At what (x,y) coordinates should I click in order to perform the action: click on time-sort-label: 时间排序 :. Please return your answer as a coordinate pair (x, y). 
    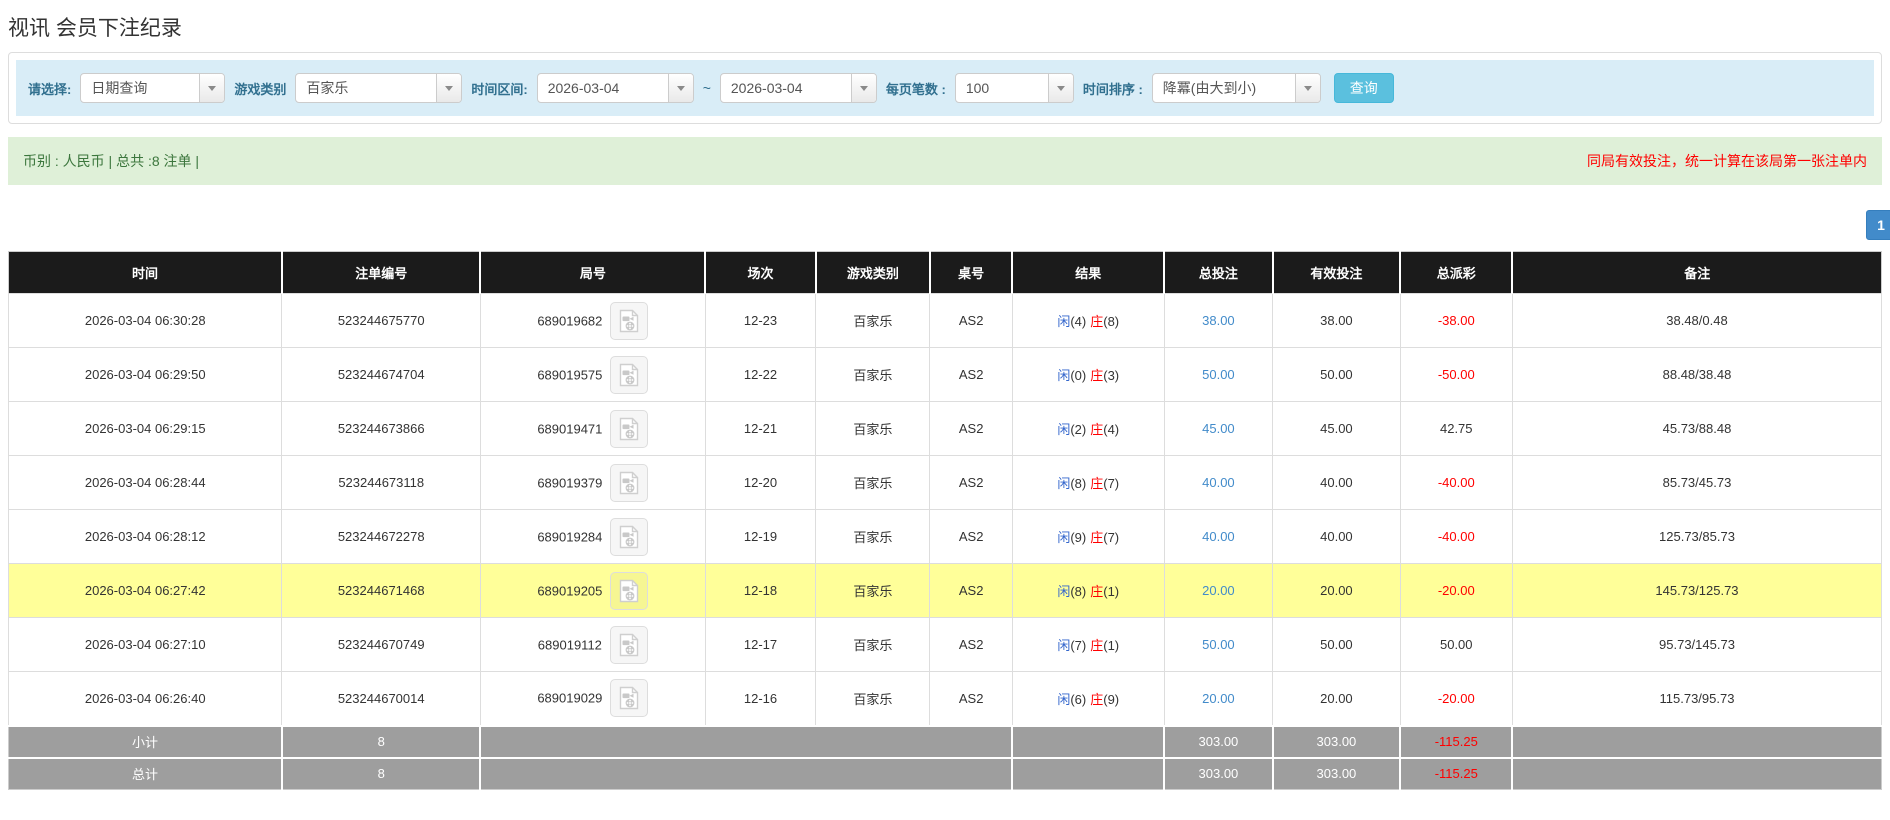
    Looking at the image, I should click on (1112, 89).